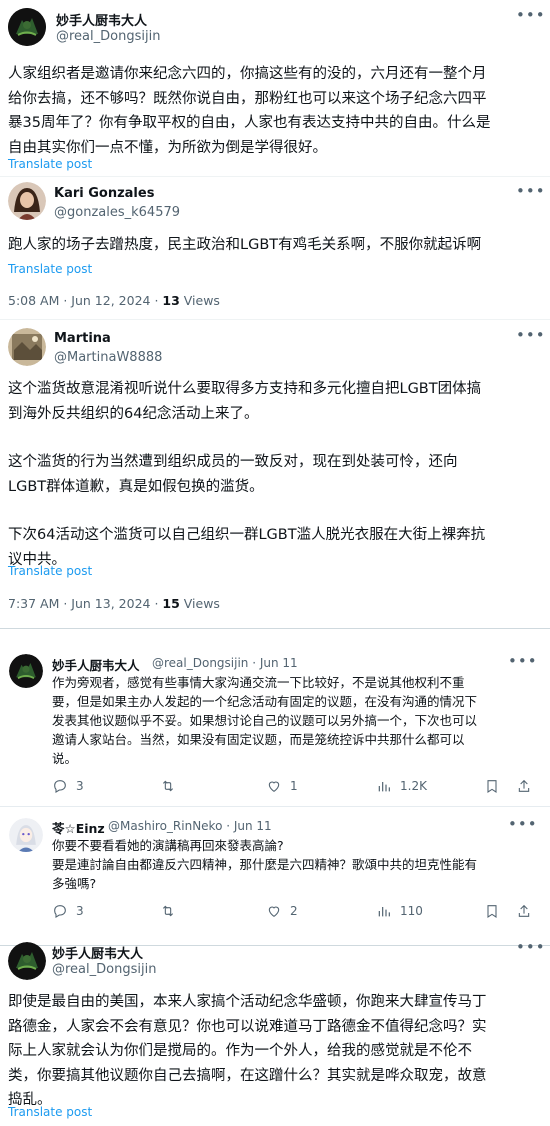 This screenshot has height=1126, width=550. Describe the element at coordinates (399, 911) in the screenshot. I see `views-button: 110` at that location.